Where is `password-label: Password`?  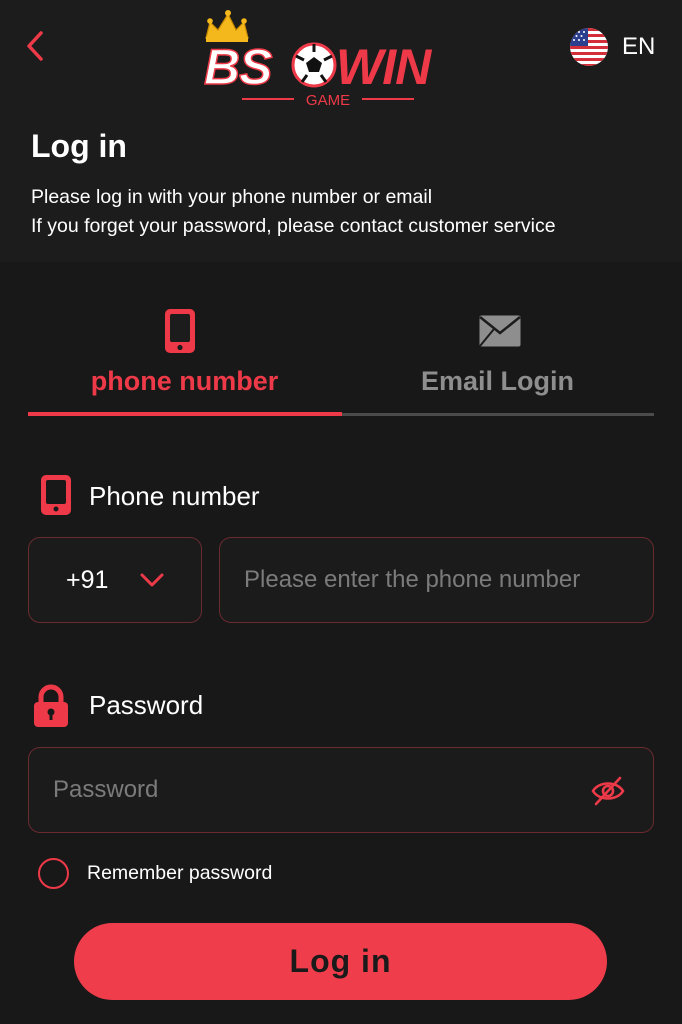
password-label: Password is located at coordinates (146, 705).